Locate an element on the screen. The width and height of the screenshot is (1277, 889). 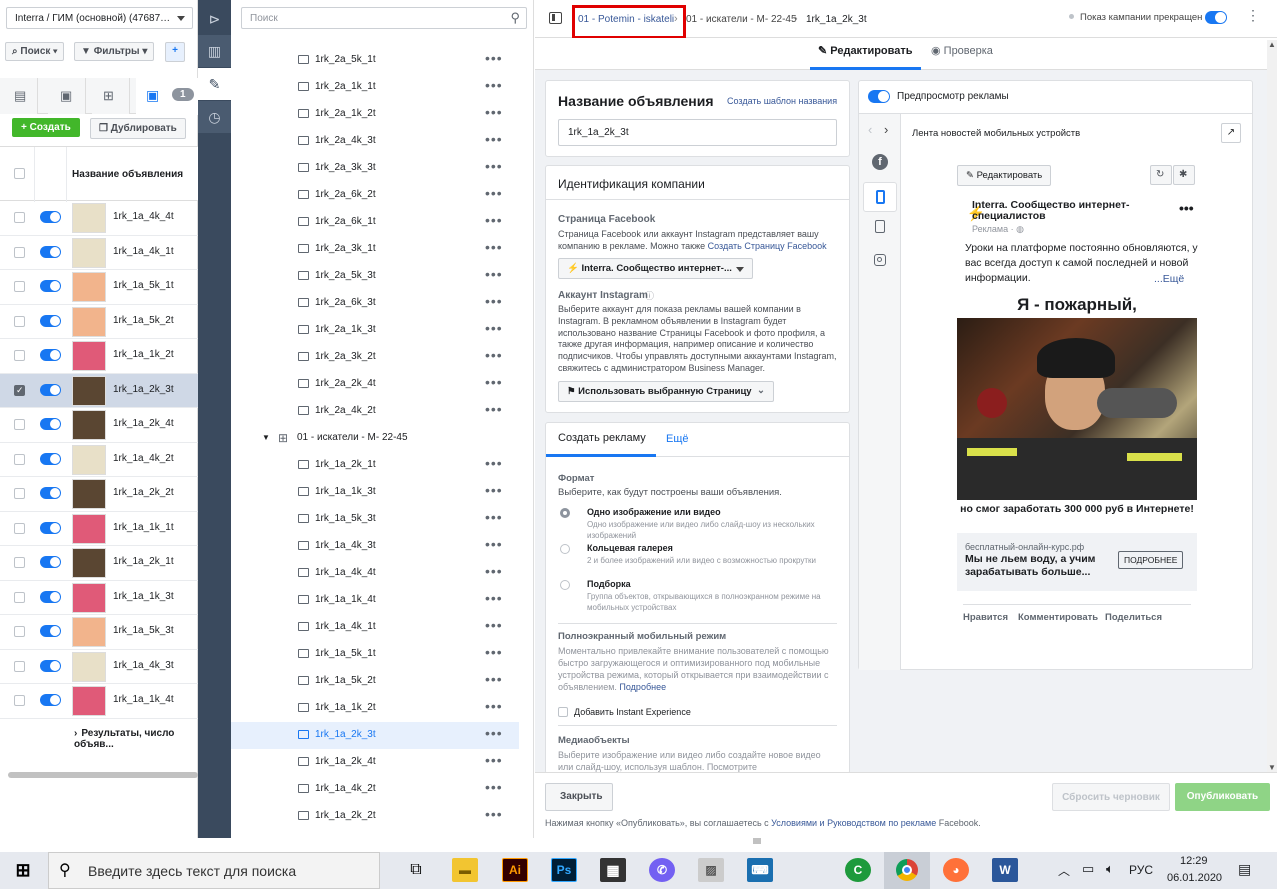
clock-time: 12:29 is located at coordinates (1194, 861).